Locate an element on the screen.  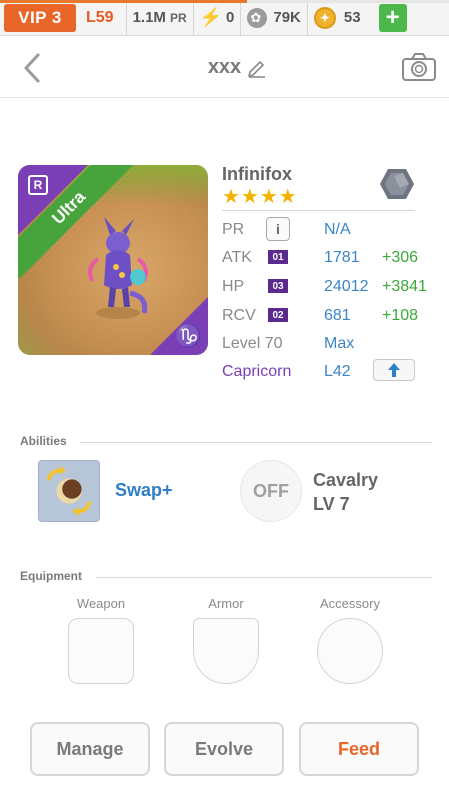
xp-progress-bar is located at coordinates (224, 1).